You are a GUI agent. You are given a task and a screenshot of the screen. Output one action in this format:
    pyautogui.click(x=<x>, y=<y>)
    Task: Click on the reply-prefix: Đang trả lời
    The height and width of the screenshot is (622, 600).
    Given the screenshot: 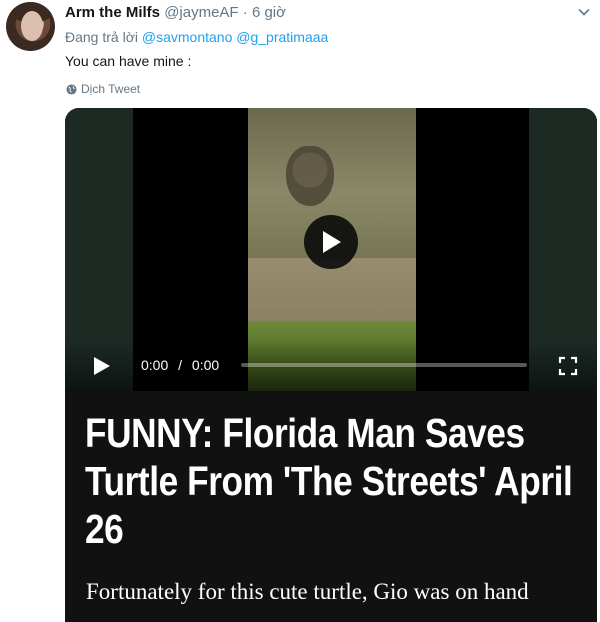 What is the action you would take?
    pyautogui.click(x=101, y=37)
    